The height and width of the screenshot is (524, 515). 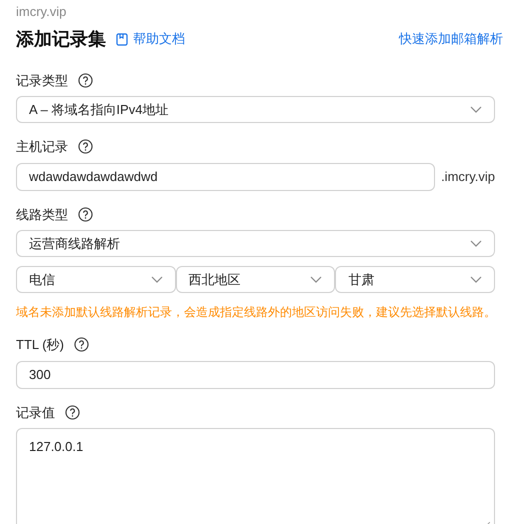 What do you see at coordinates (42, 81) in the screenshot?
I see `field-label: 记录类型` at bounding box center [42, 81].